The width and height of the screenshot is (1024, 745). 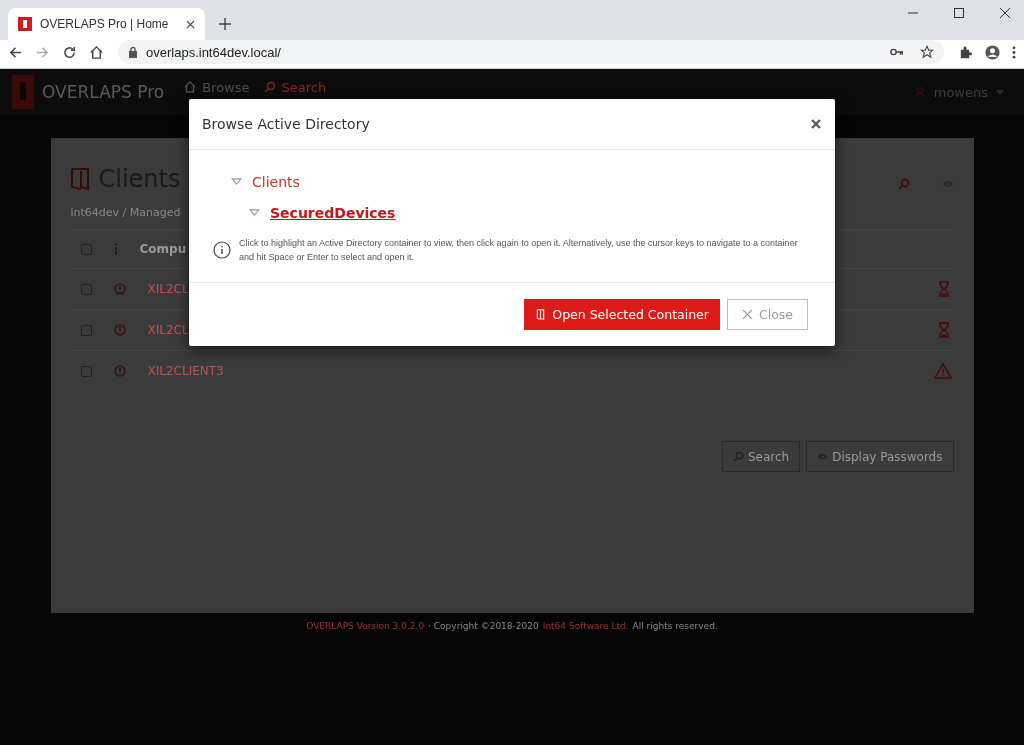 What do you see at coordinates (761, 456) in the screenshot?
I see `outline-button: Search` at bounding box center [761, 456].